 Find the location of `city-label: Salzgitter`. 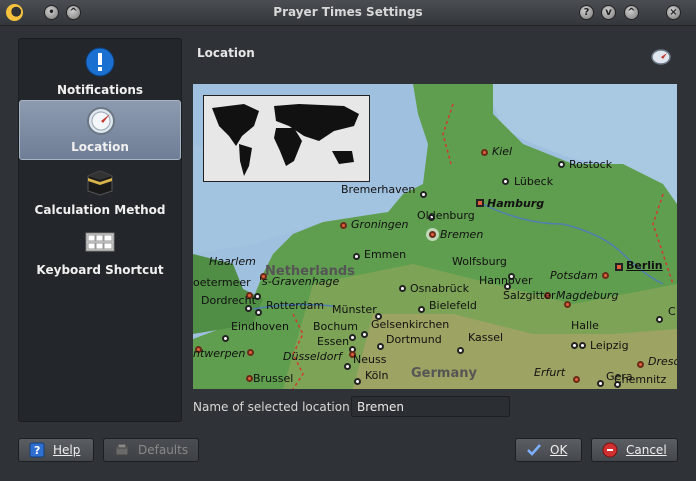

city-label: Salzgitter is located at coordinates (529, 295).